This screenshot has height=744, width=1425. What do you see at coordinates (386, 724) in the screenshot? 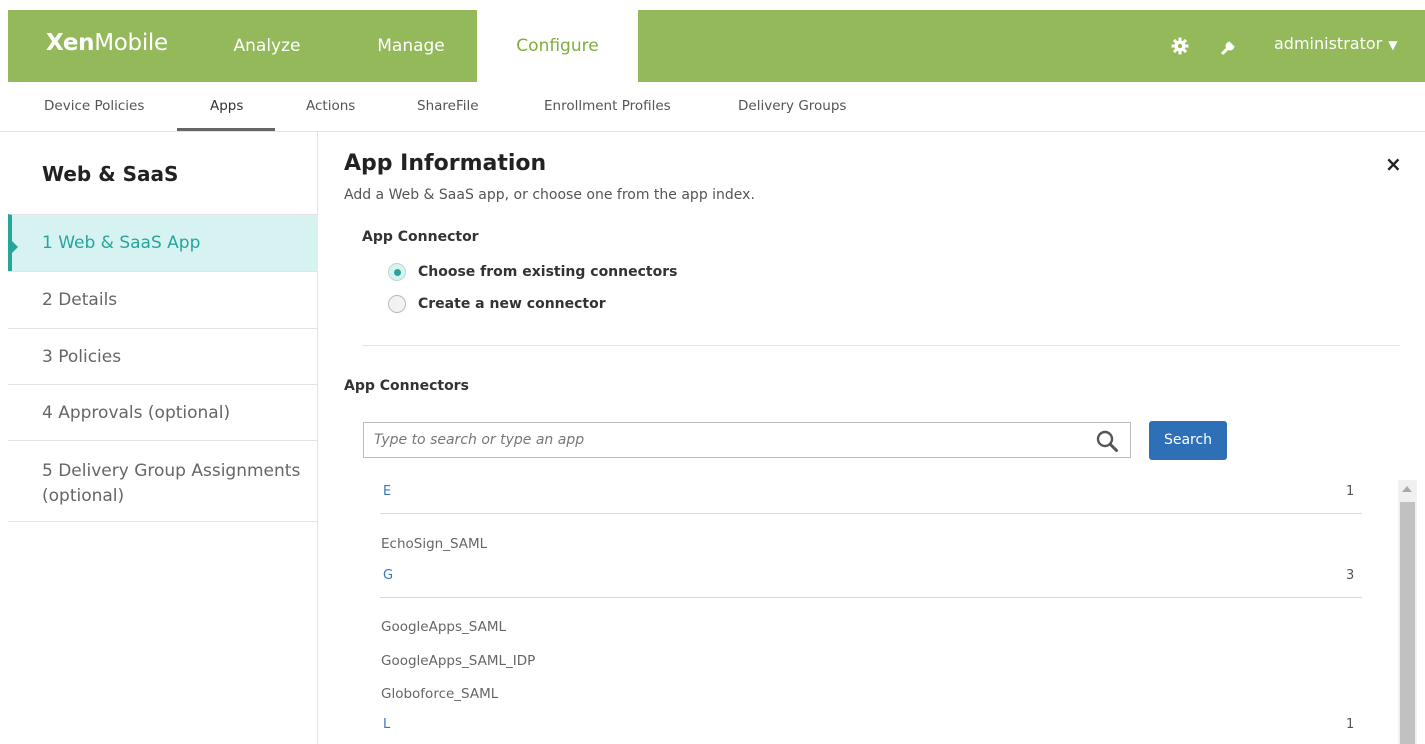
I see `group-letter: L` at bounding box center [386, 724].